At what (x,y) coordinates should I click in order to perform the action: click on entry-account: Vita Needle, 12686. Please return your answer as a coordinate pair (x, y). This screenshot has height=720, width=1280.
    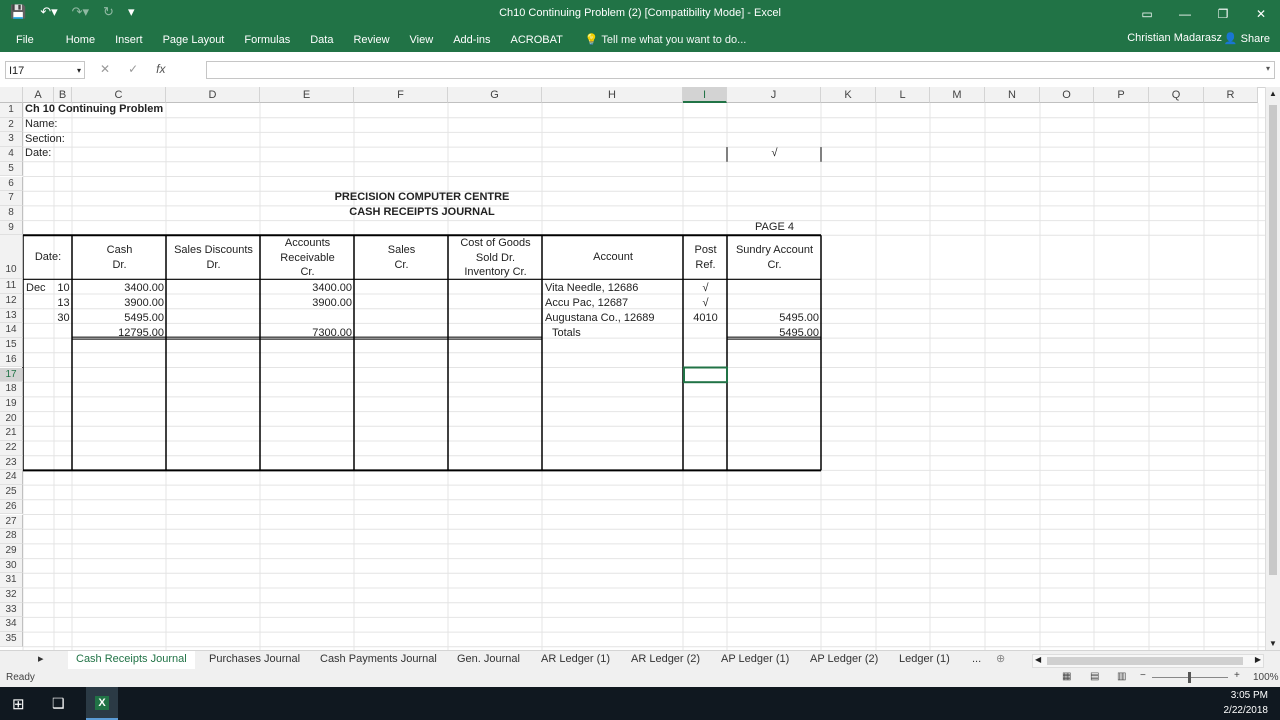
    Looking at the image, I should click on (591, 288).